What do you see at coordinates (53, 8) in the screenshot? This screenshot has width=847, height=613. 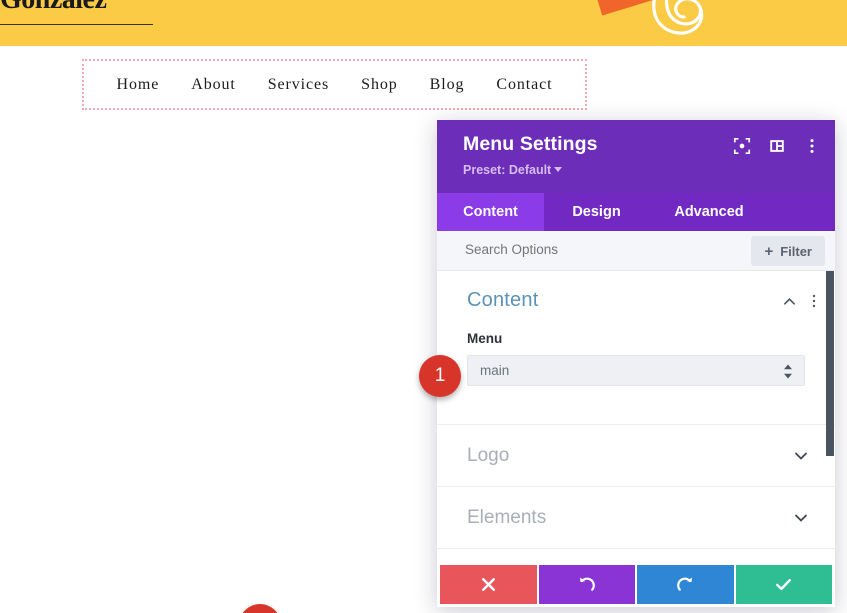 I see `site-logo-text: Gonzalez` at bounding box center [53, 8].